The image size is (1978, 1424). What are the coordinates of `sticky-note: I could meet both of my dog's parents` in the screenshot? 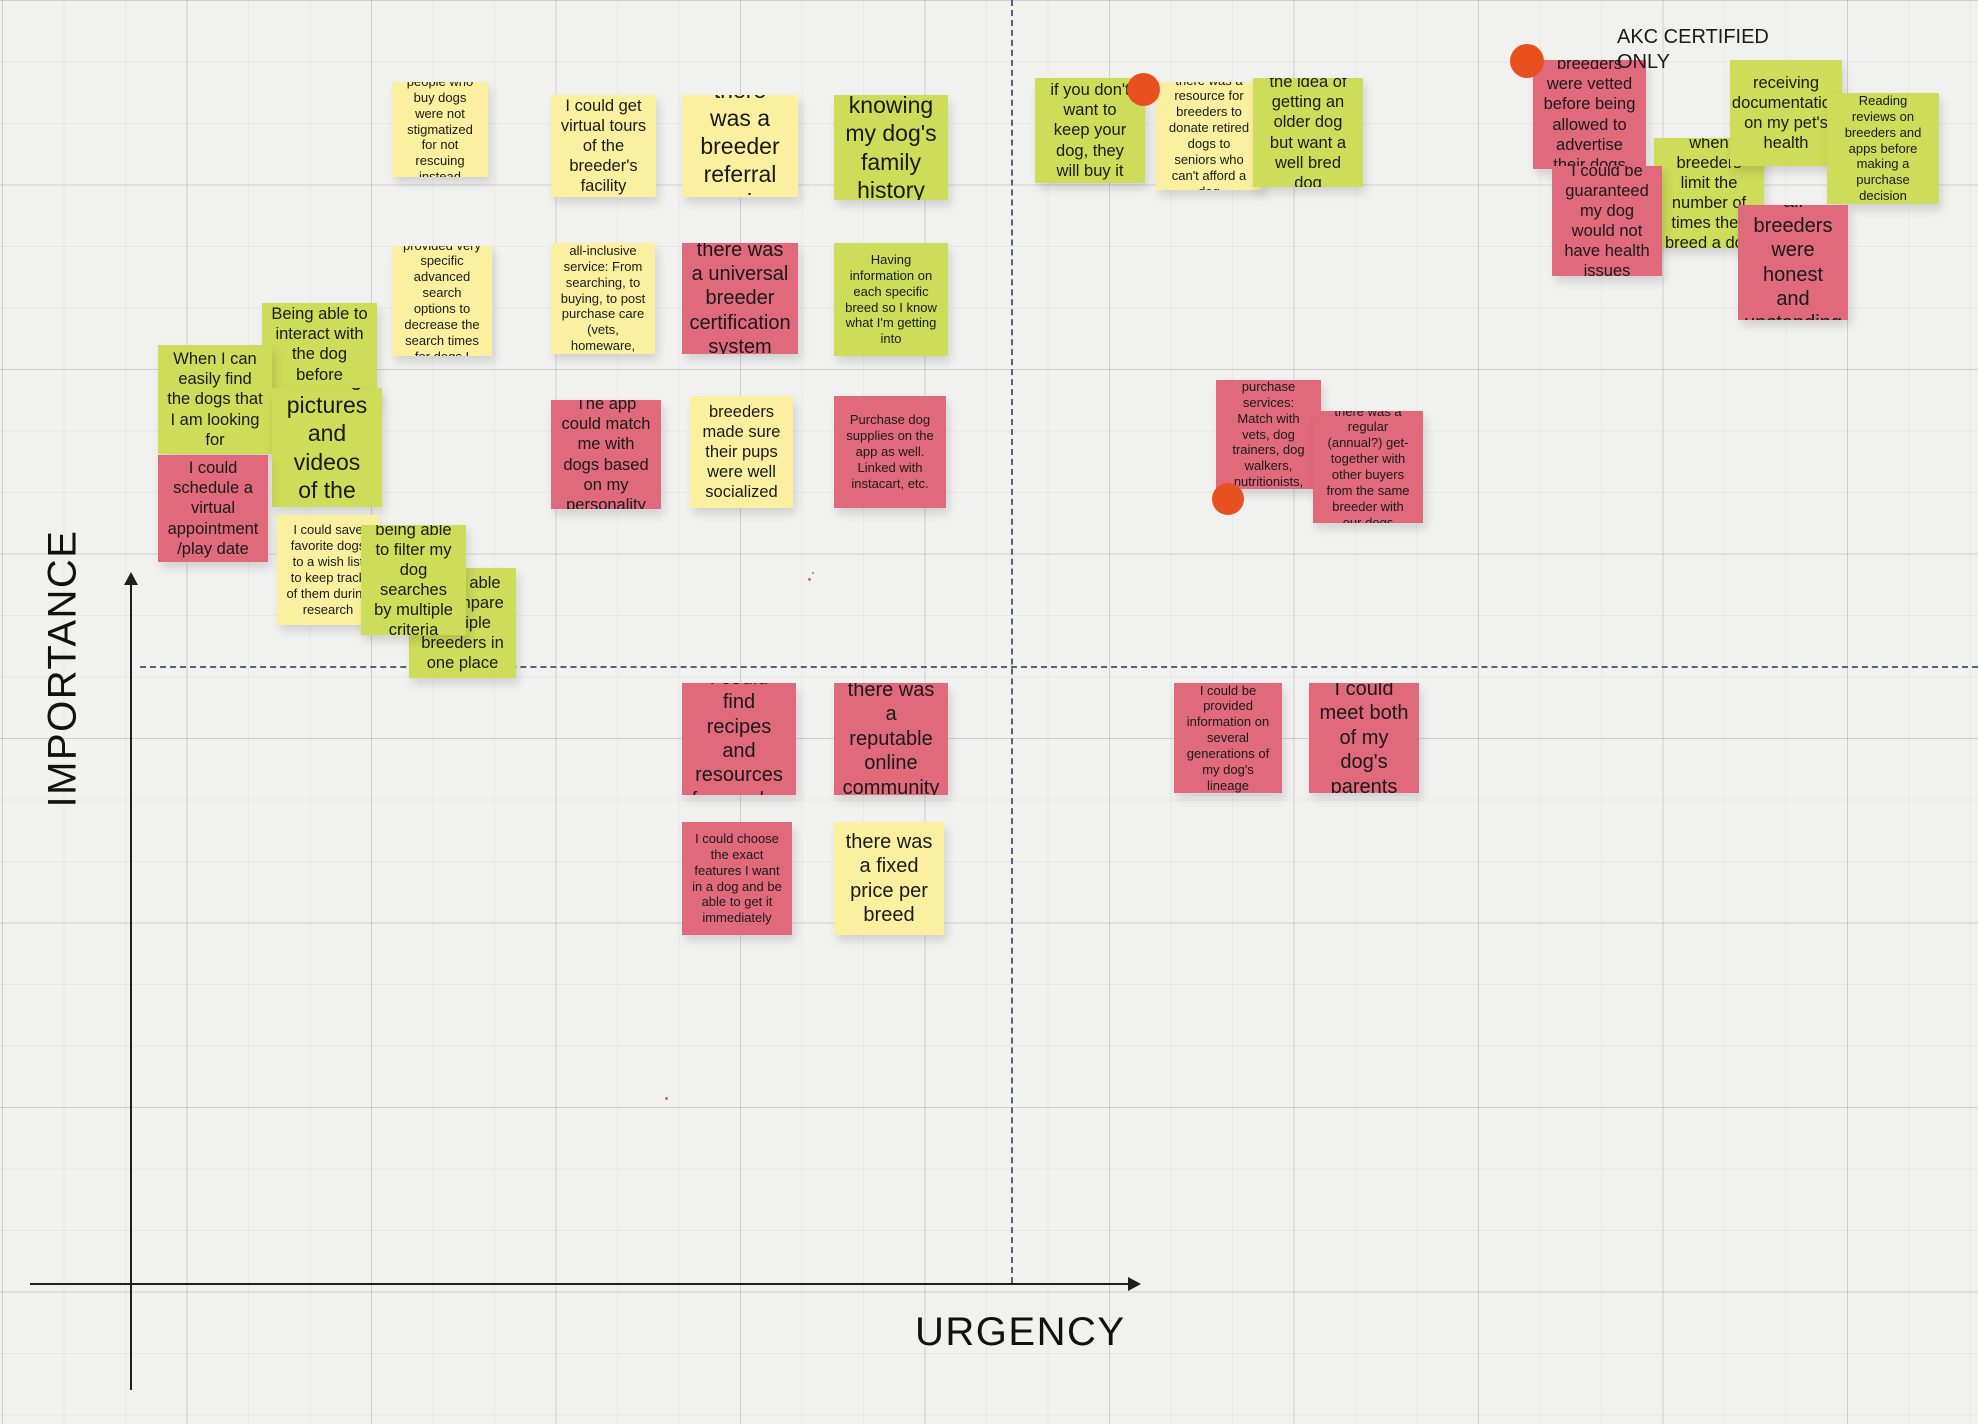 It's located at (1364, 738).